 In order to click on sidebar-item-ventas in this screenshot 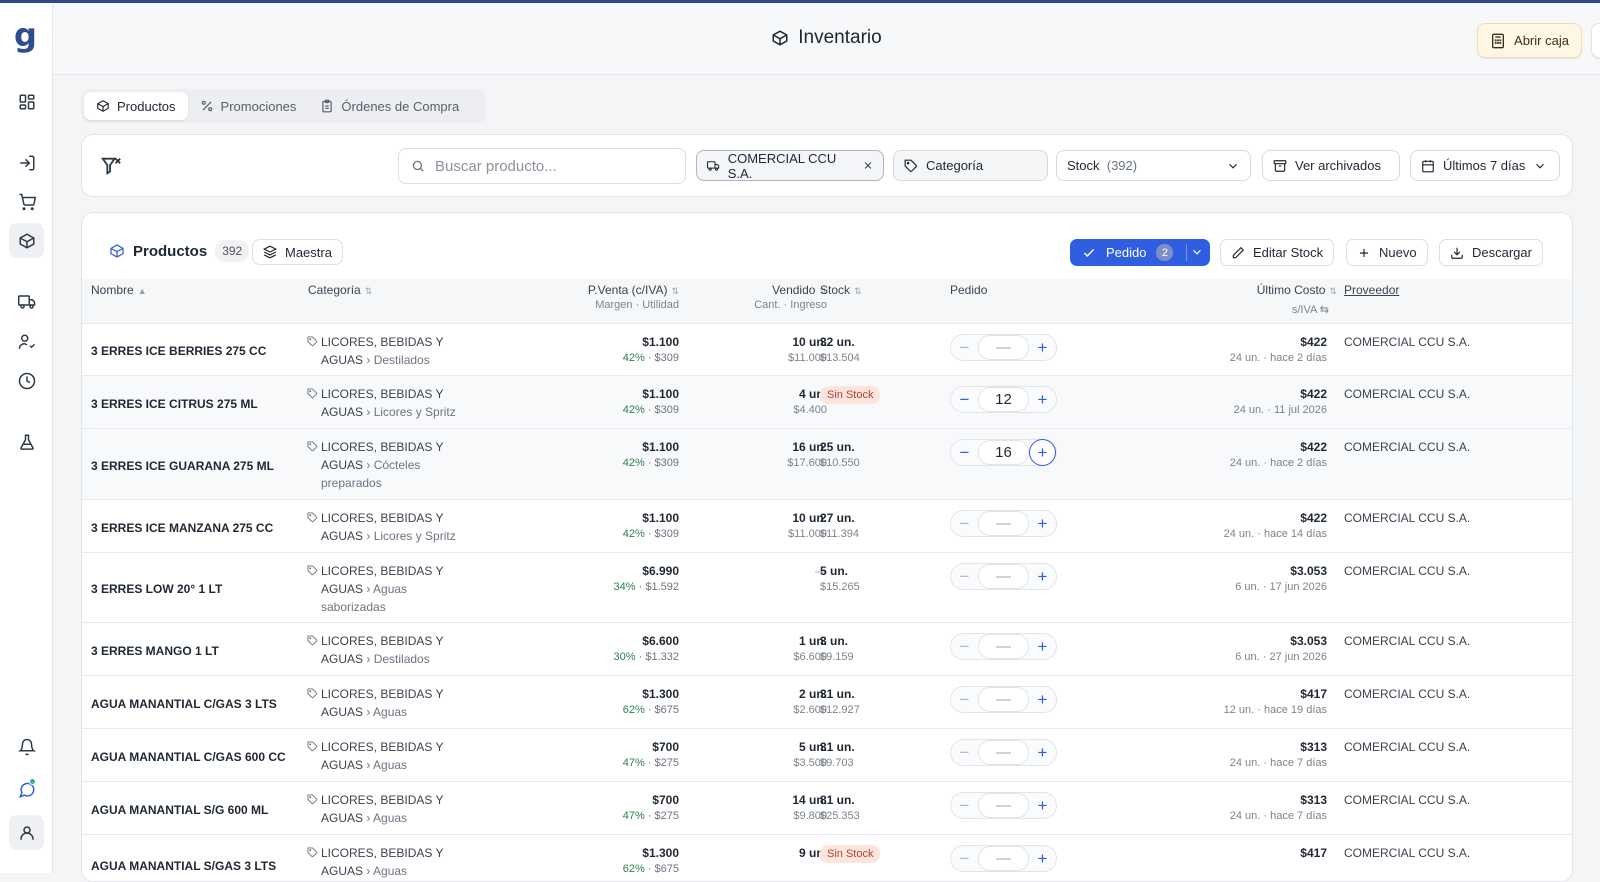, I will do `click(26, 201)`.